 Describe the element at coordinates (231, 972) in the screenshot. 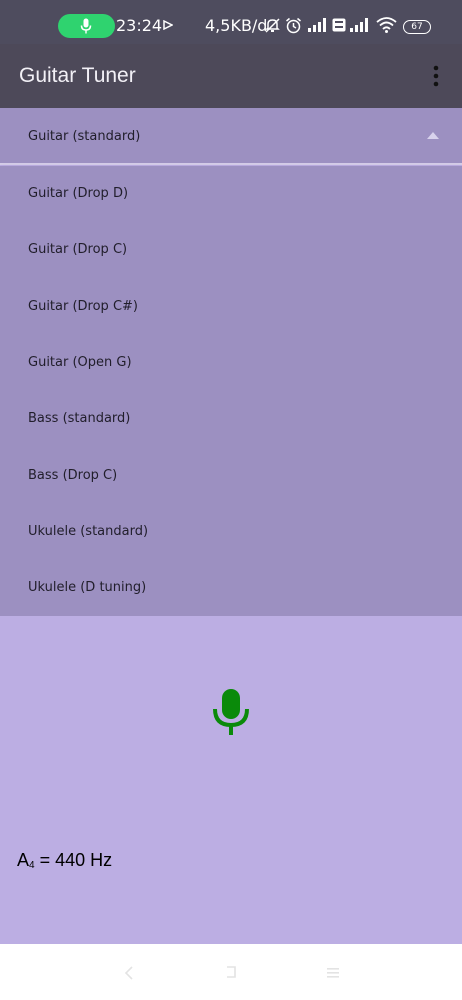

I see `home-icon` at that location.